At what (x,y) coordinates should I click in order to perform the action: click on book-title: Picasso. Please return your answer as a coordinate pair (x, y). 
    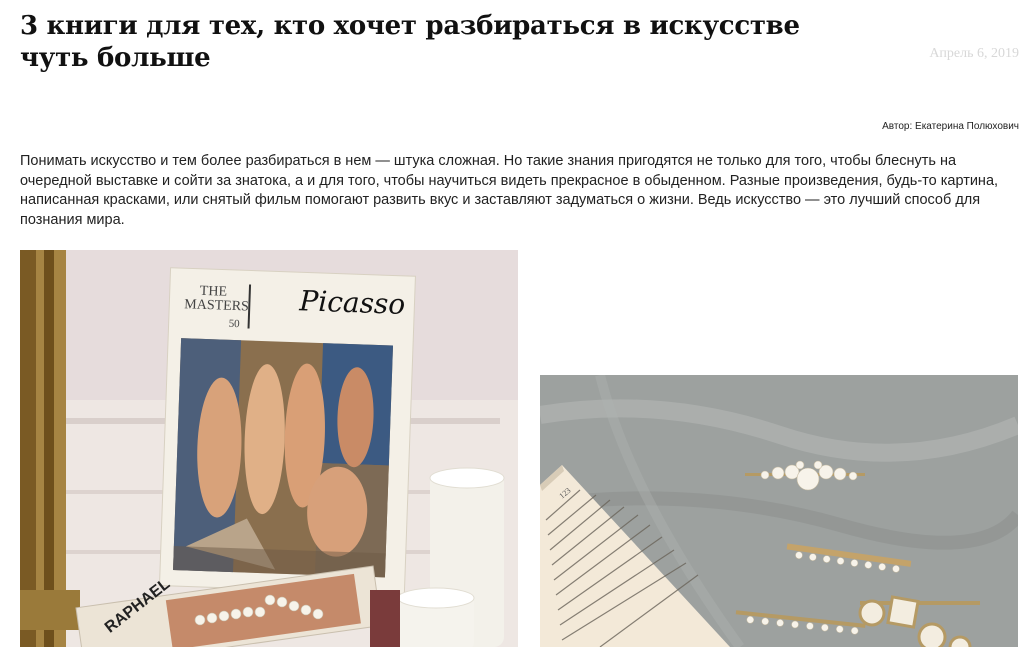
    Looking at the image, I should click on (352, 302).